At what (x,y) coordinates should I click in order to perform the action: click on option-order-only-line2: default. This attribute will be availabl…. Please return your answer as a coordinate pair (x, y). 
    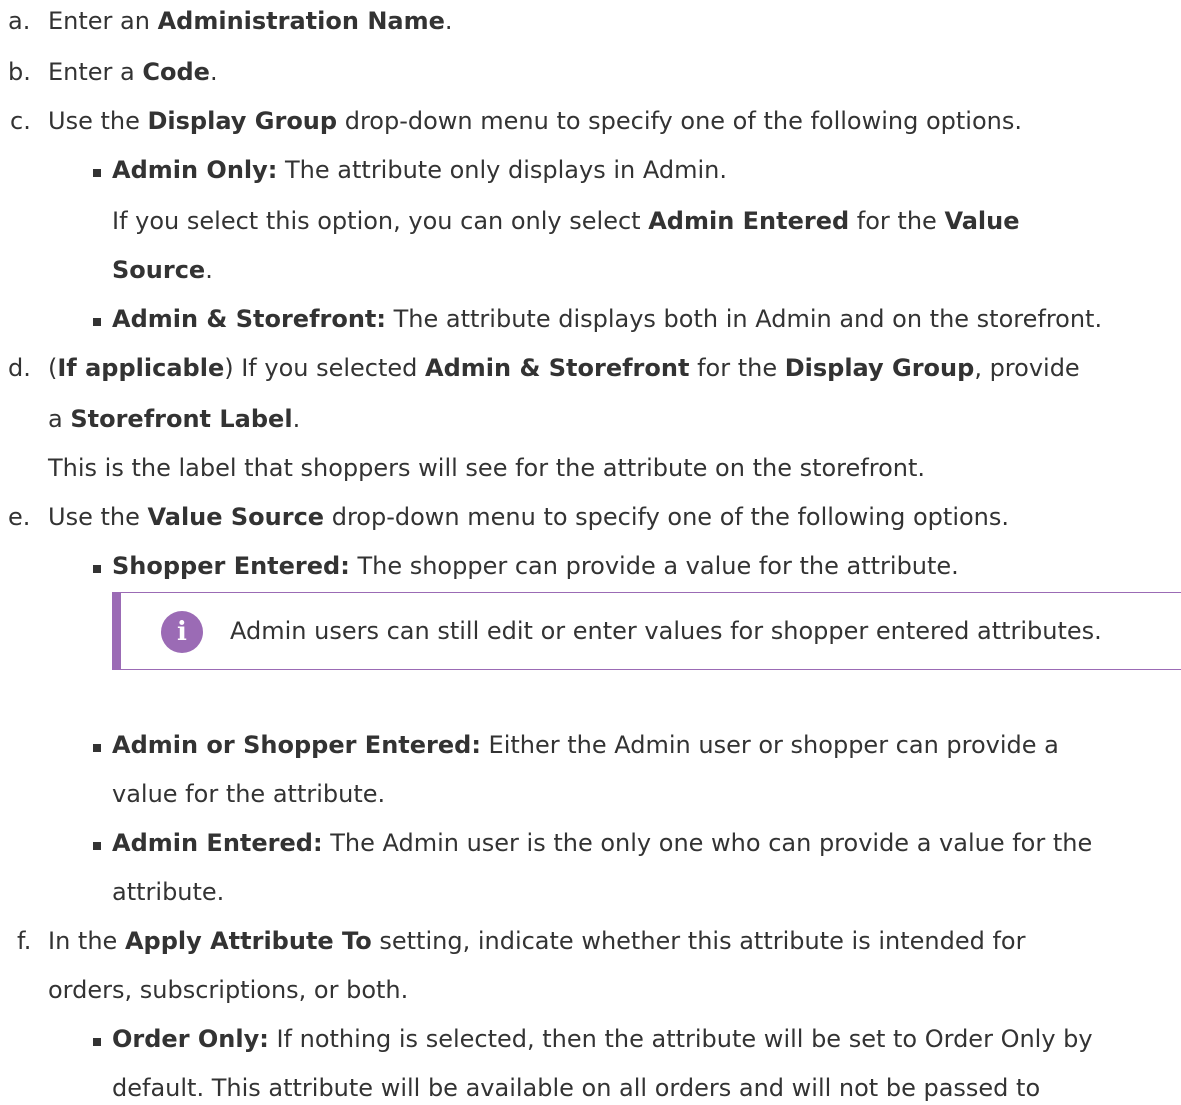
    Looking at the image, I should click on (576, 1088).